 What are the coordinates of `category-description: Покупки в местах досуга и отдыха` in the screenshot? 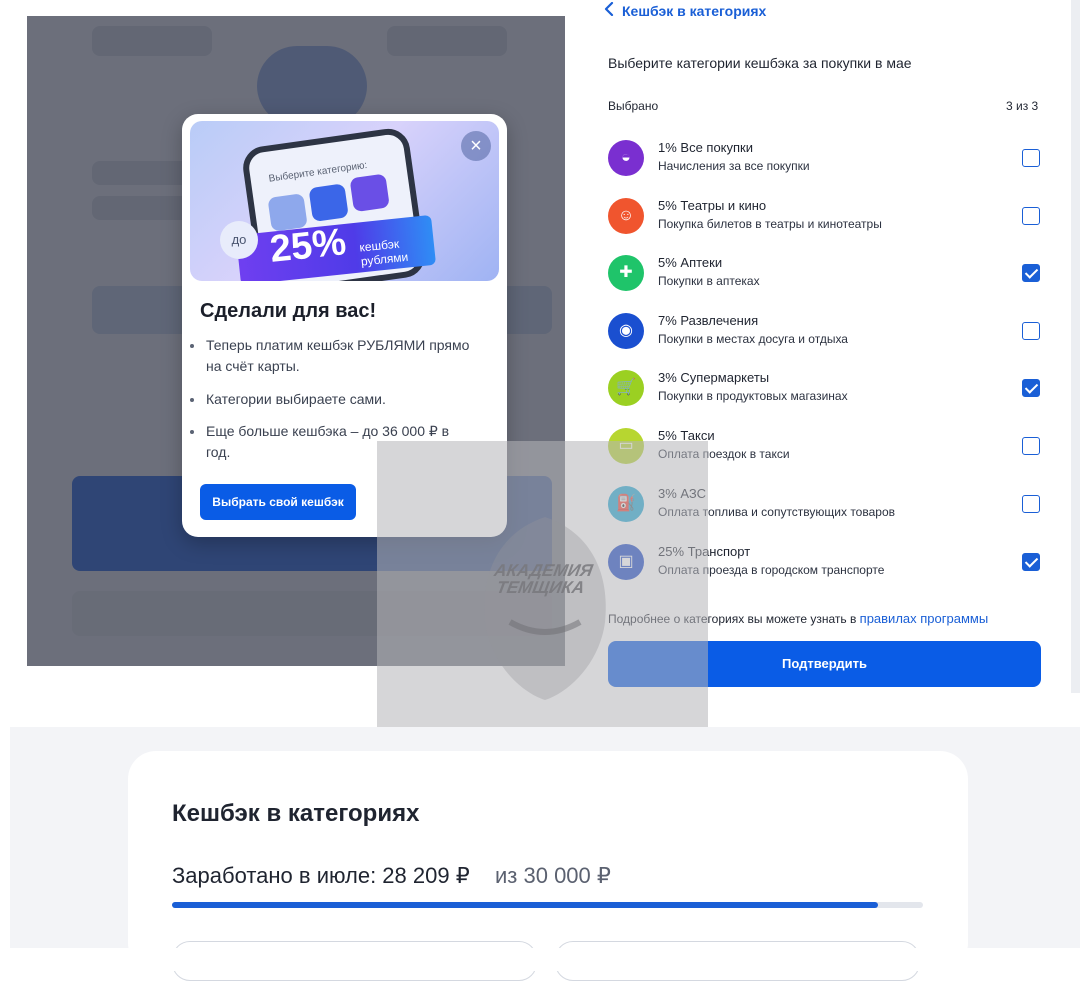 It's located at (753, 339).